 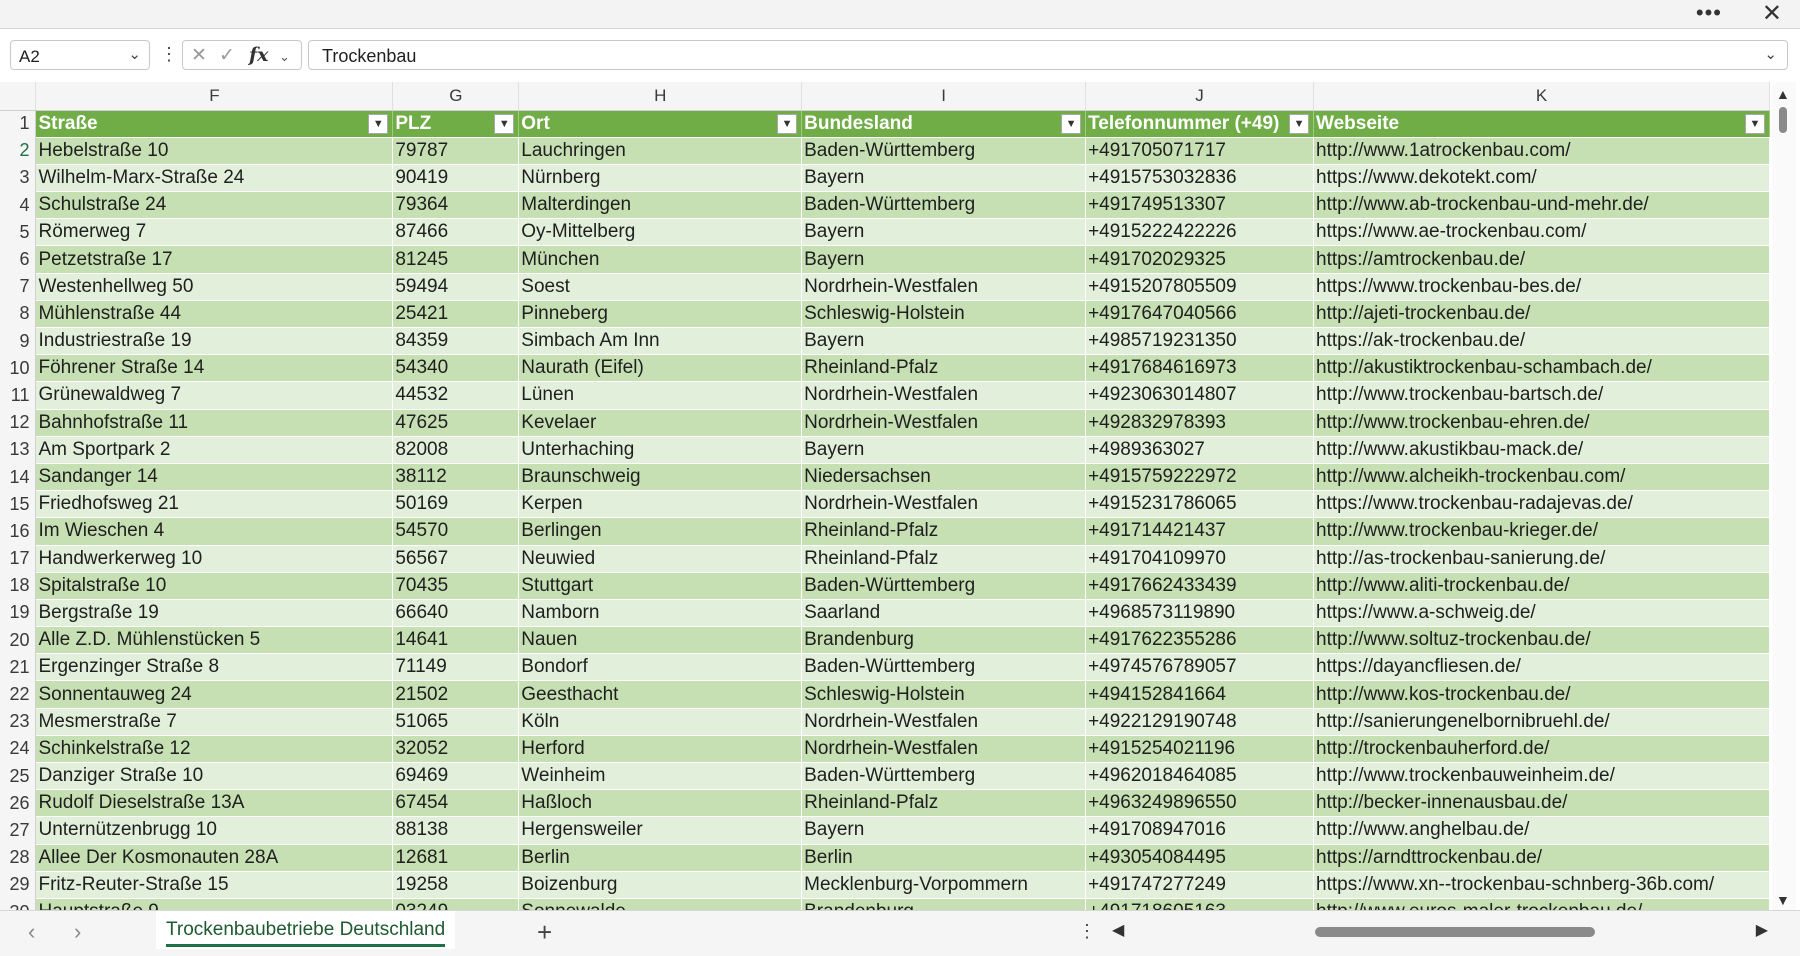 What do you see at coordinates (1541, 586) in the screenshot?
I see `table-cell: http://www.aliti-trockenbau.de/` at bounding box center [1541, 586].